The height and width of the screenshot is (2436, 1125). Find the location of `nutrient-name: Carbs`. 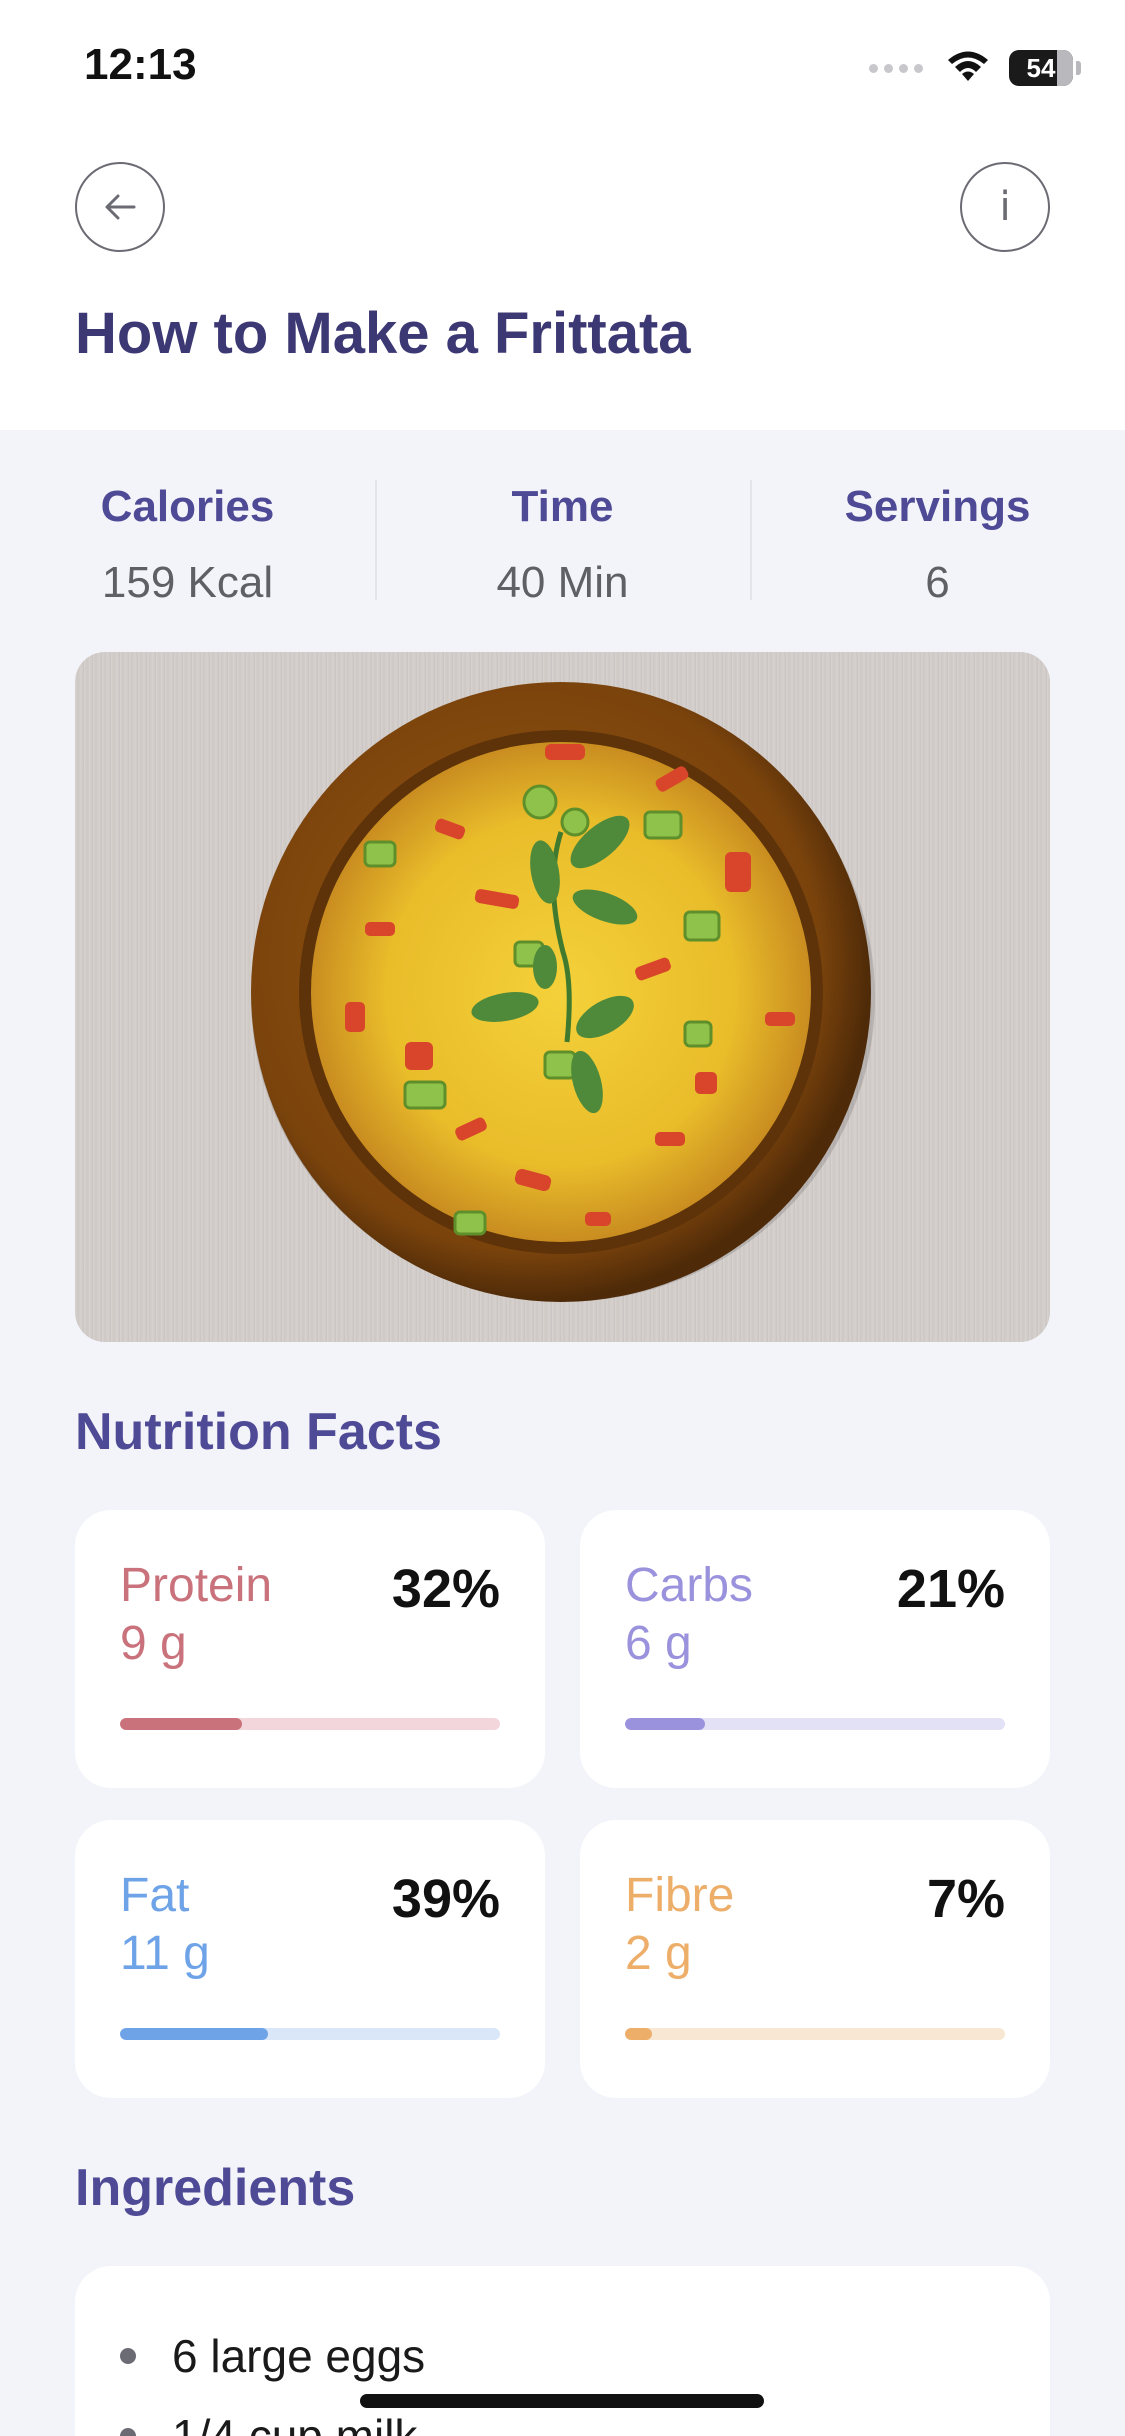

nutrient-name: Carbs is located at coordinates (689, 1585).